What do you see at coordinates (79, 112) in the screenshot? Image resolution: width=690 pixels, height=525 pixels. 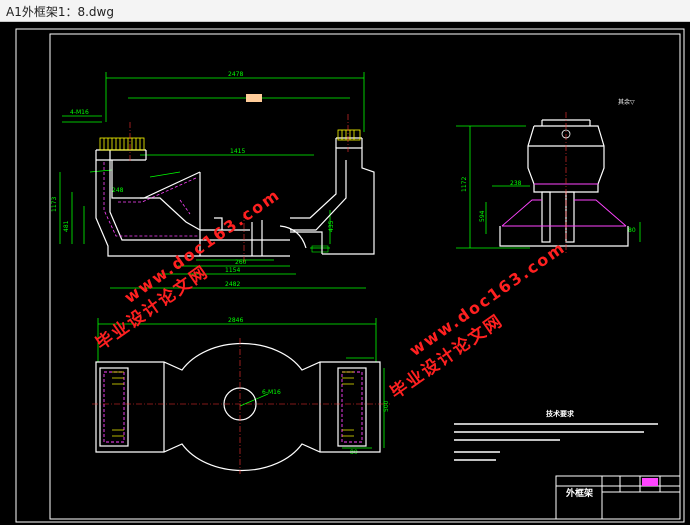 I see `svg-text: 4-M16` at bounding box center [79, 112].